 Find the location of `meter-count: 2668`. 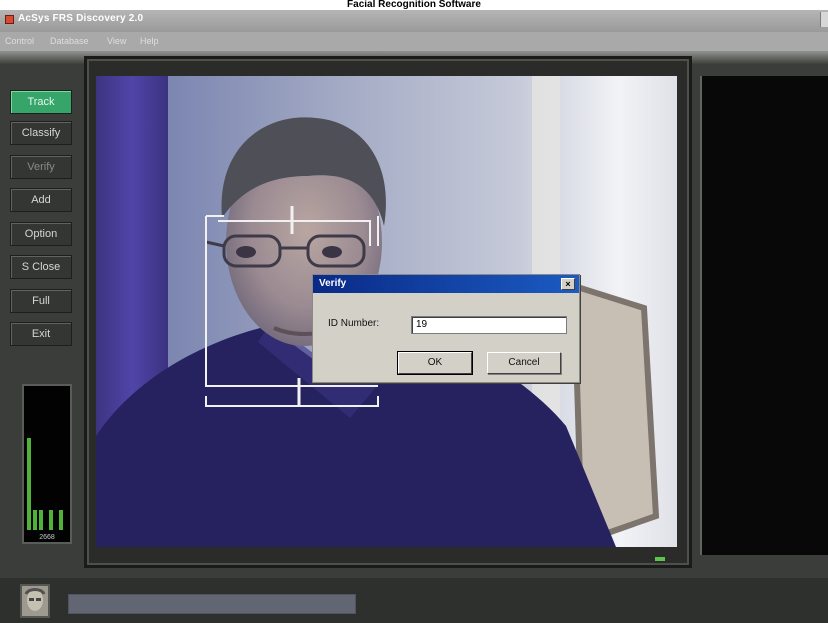

meter-count: 2668 is located at coordinates (47, 537).